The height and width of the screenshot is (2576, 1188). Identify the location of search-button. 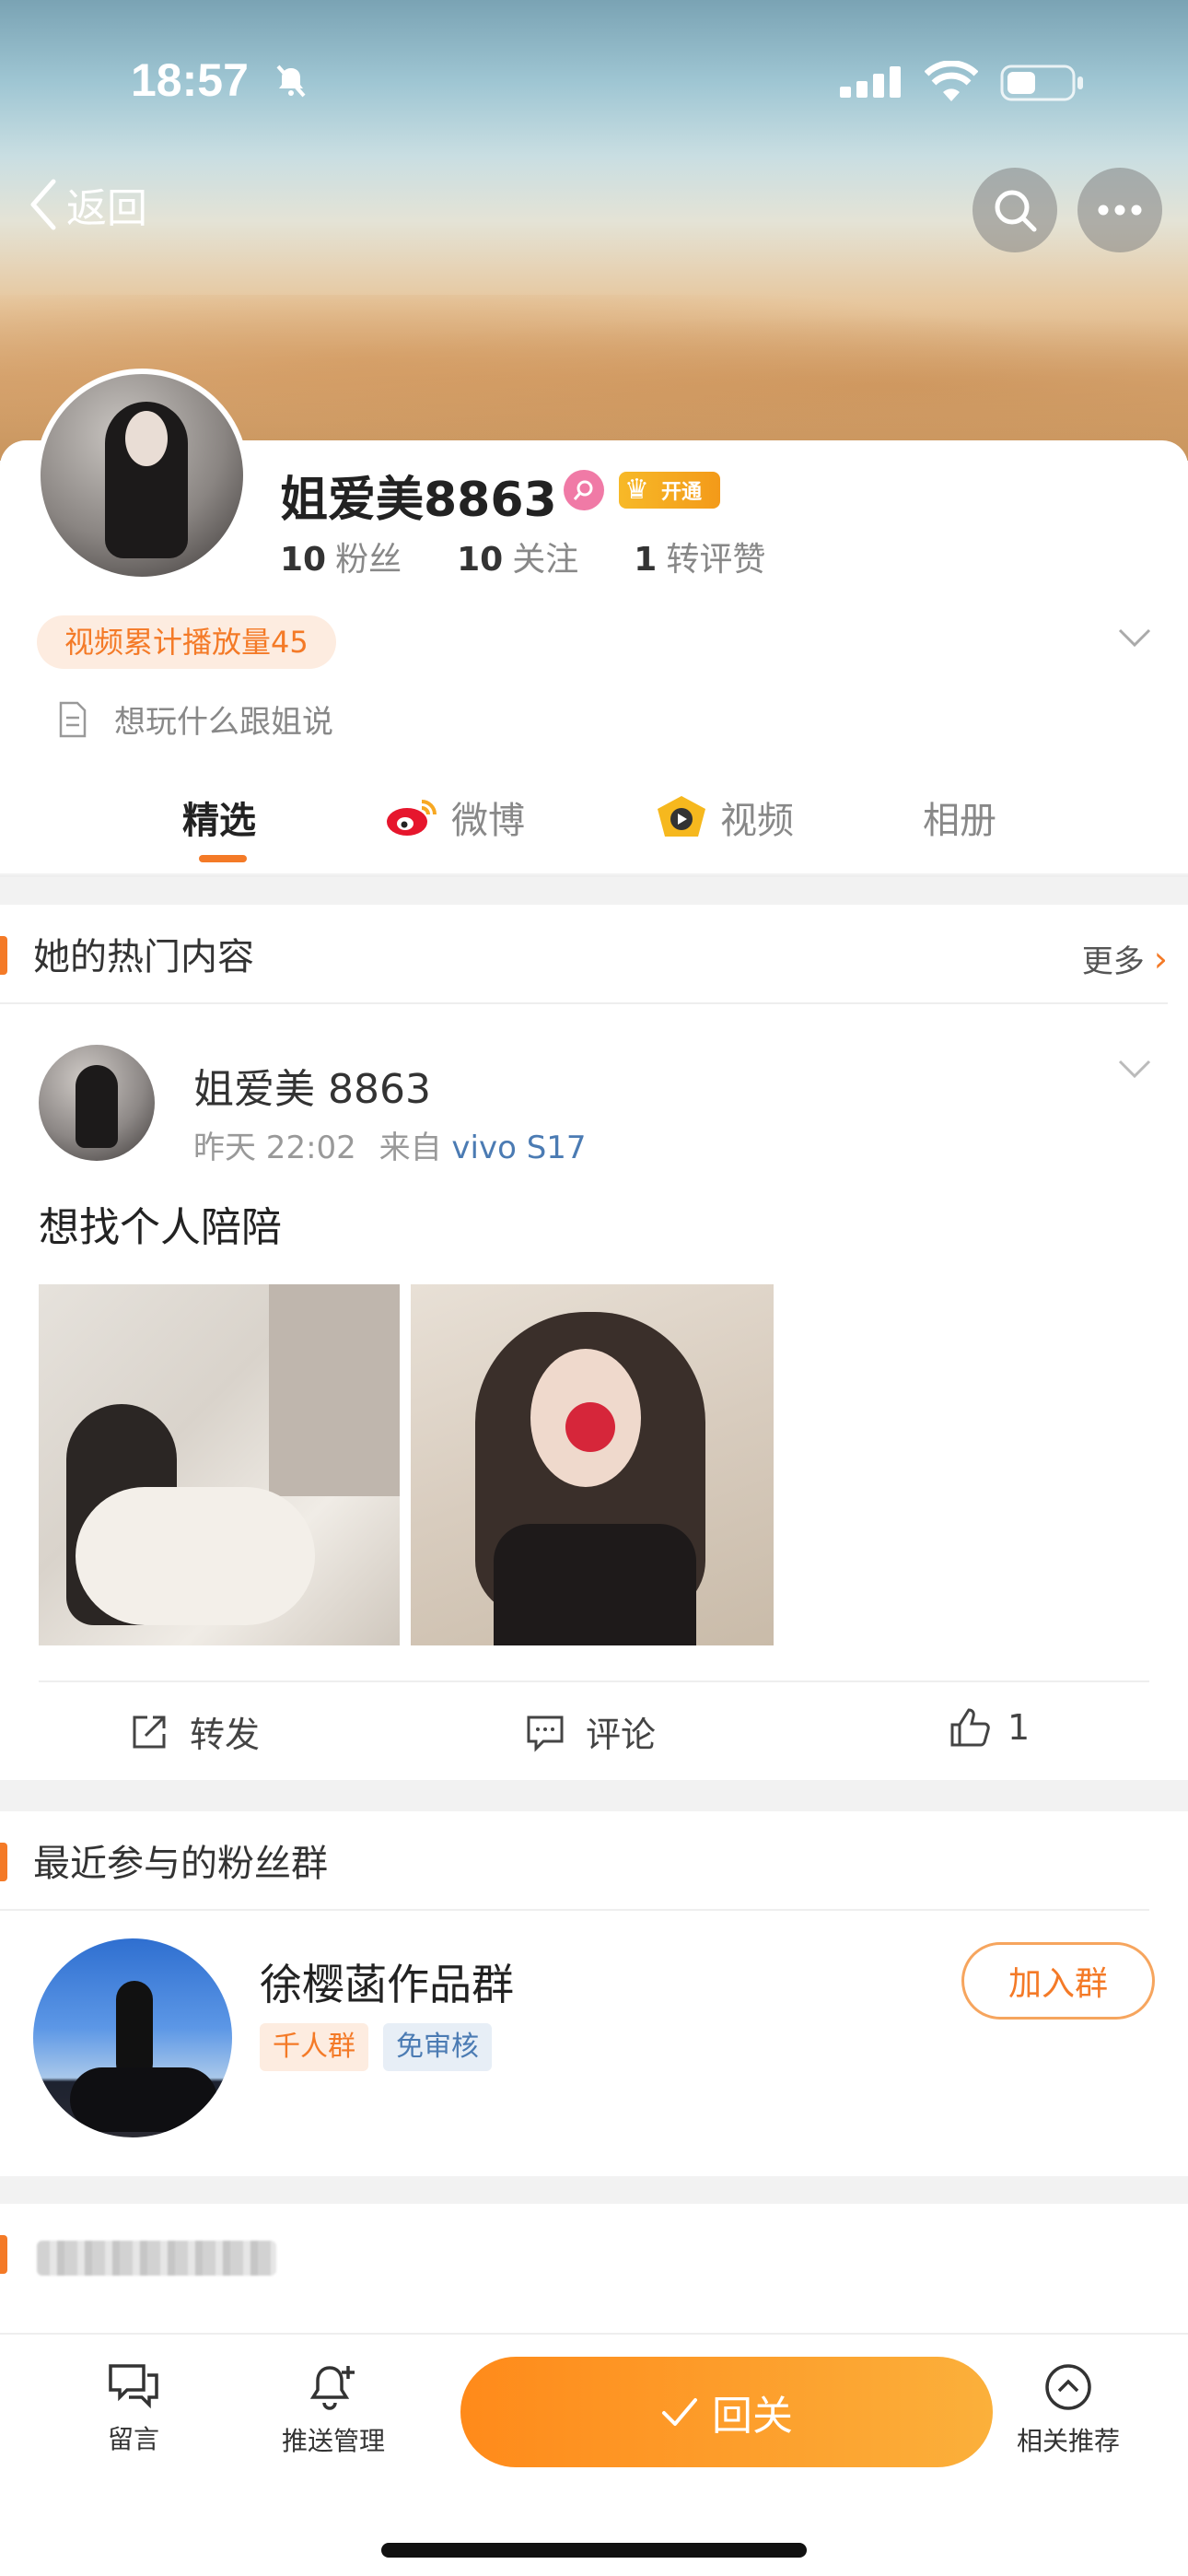
(1015, 210).